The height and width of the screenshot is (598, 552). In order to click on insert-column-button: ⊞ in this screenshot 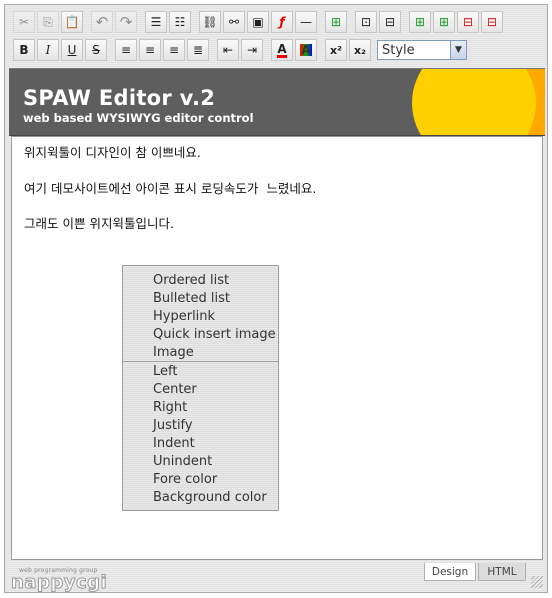, I will do `click(444, 22)`.